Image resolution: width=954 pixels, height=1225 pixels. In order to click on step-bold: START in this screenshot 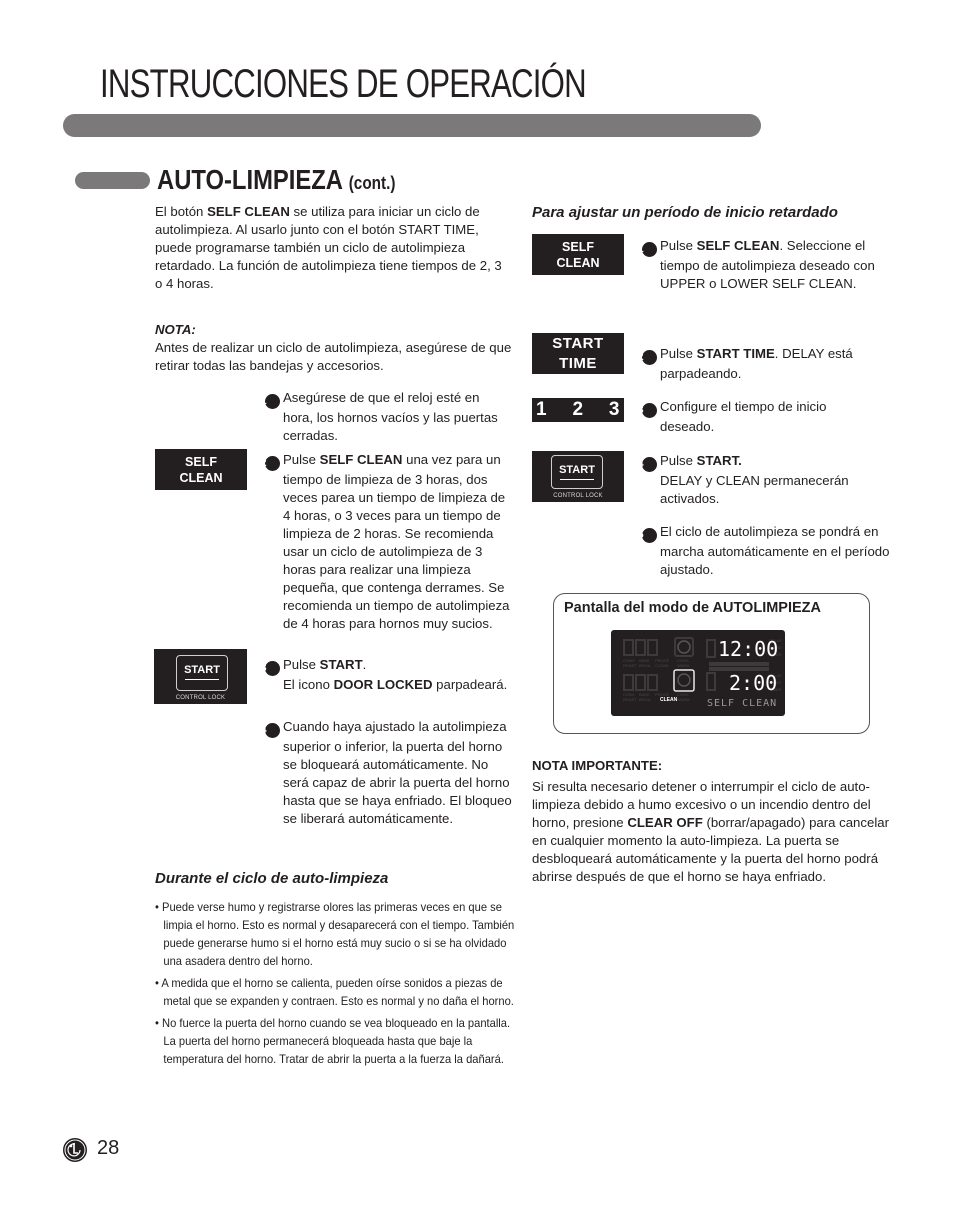, I will do `click(341, 664)`.